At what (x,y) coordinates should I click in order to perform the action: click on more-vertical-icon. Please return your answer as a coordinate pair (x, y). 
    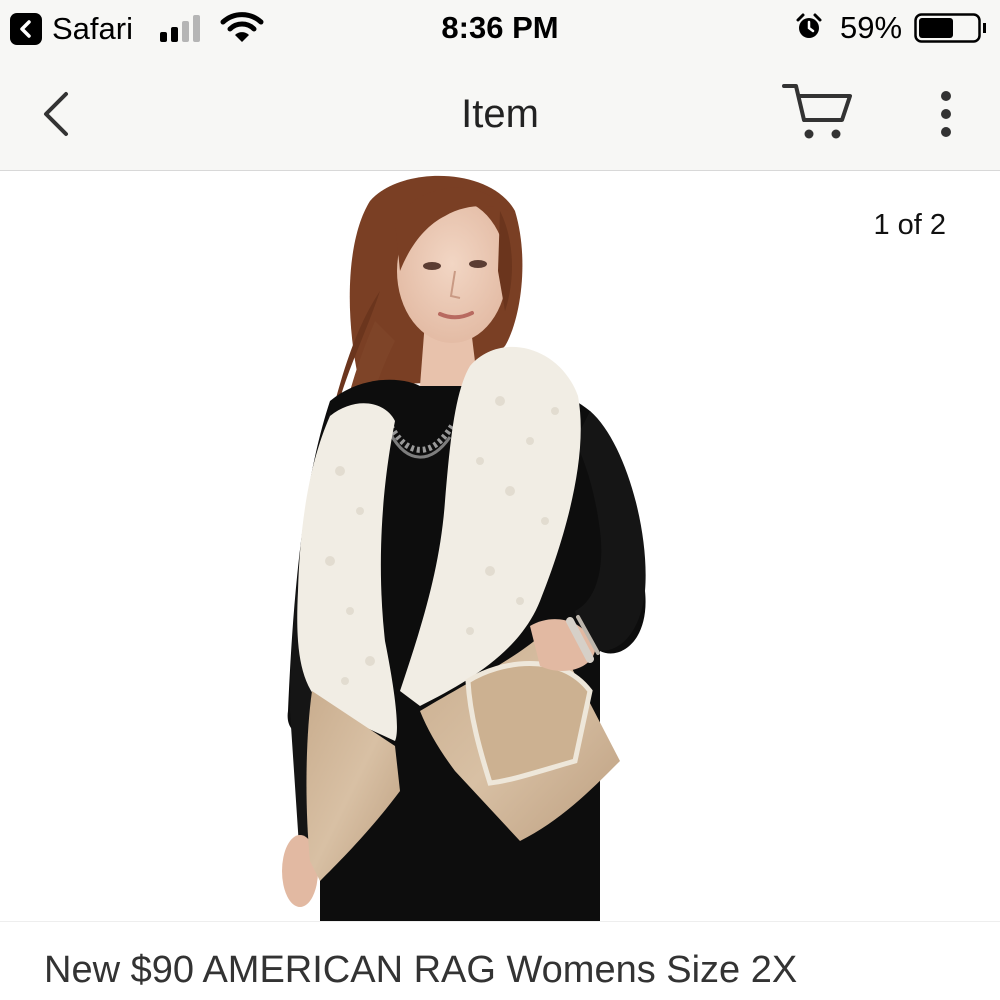
    Looking at the image, I should click on (946, 114).